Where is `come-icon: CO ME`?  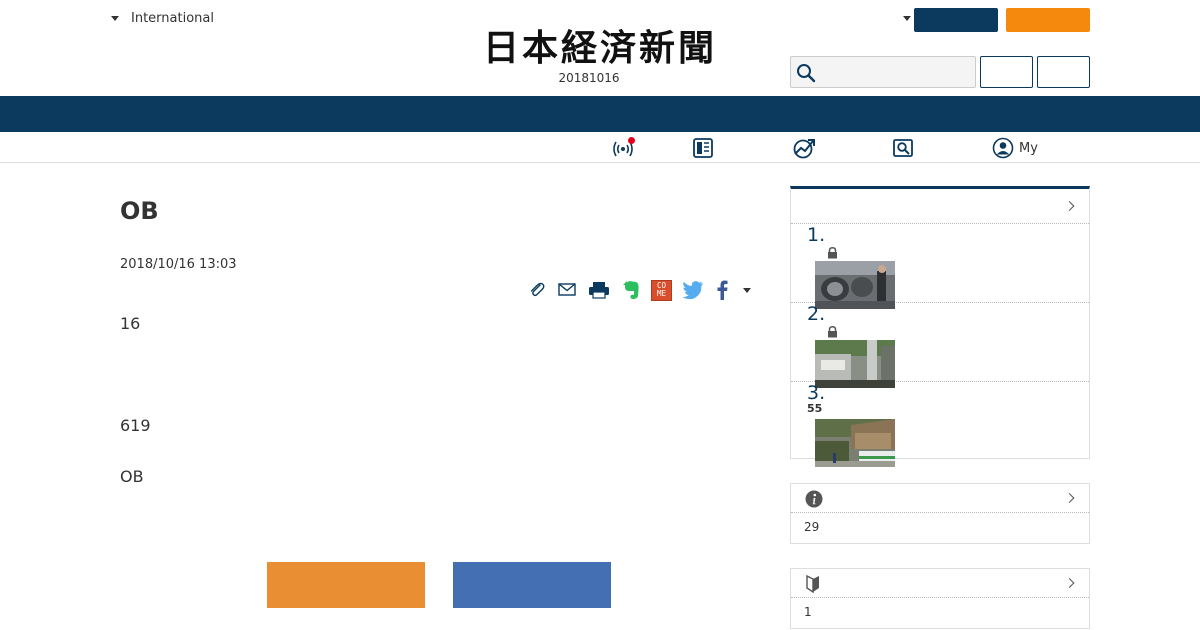
come-icon: CO ME is located at coordinates (661, 290).